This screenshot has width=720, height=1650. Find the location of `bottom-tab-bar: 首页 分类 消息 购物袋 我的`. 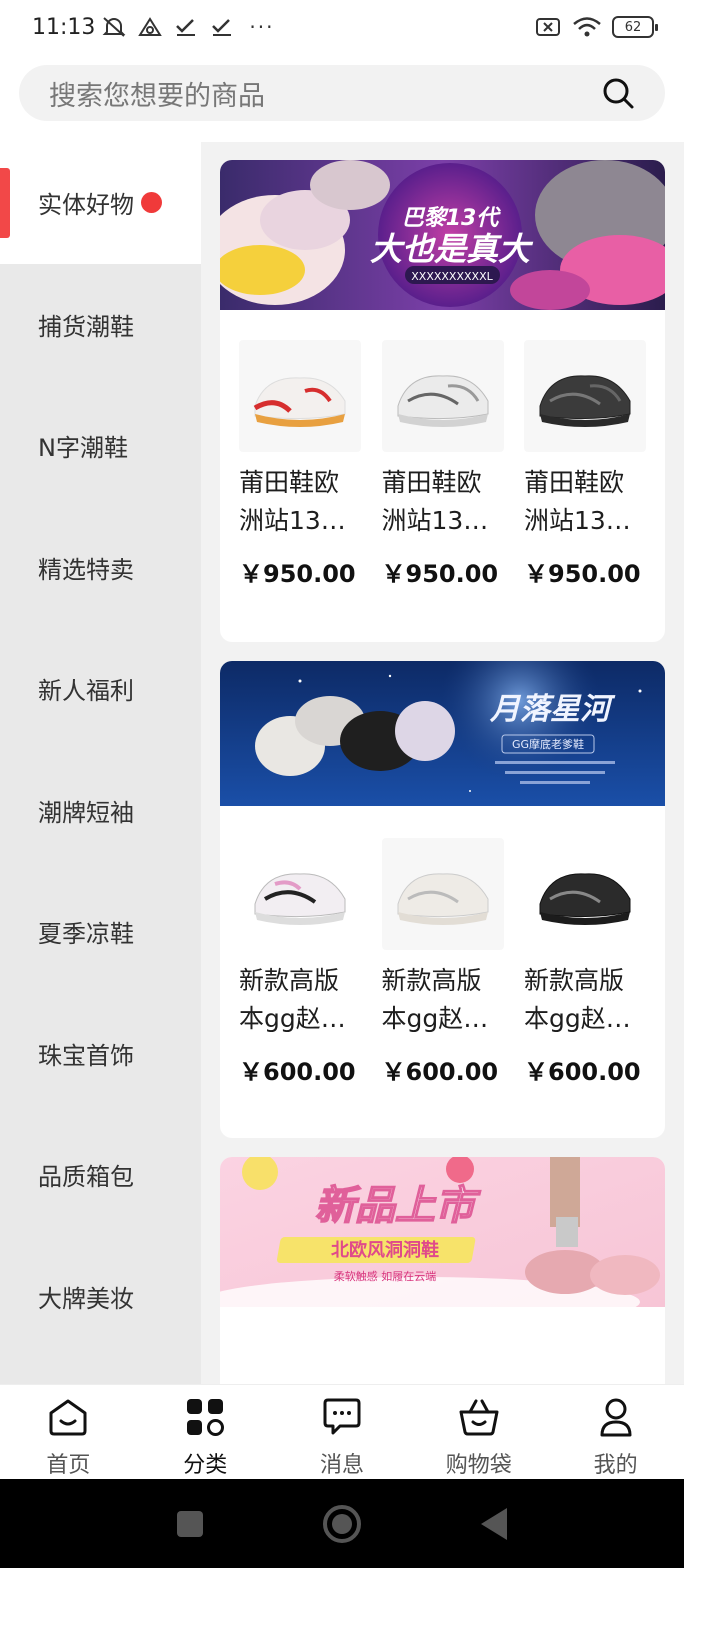

bottom-tab-bar: 首页 分类 消息 购物袋 我的 is located at coordinates (342, 1431).